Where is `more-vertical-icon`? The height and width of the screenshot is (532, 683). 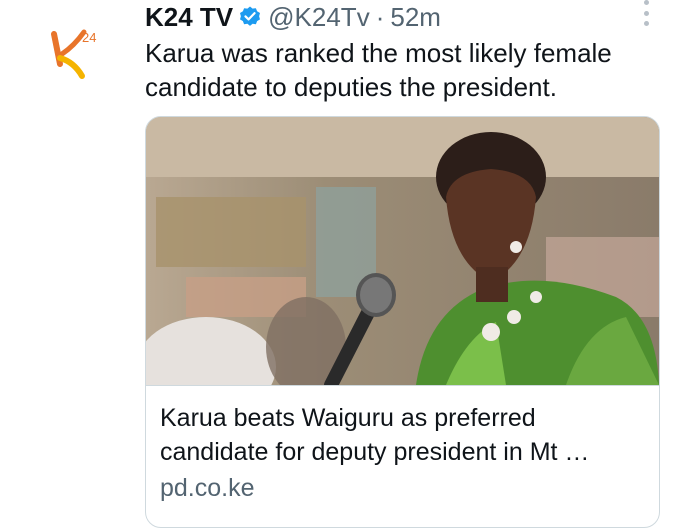
more-vertical-icon is located at coordinates (646, 13).